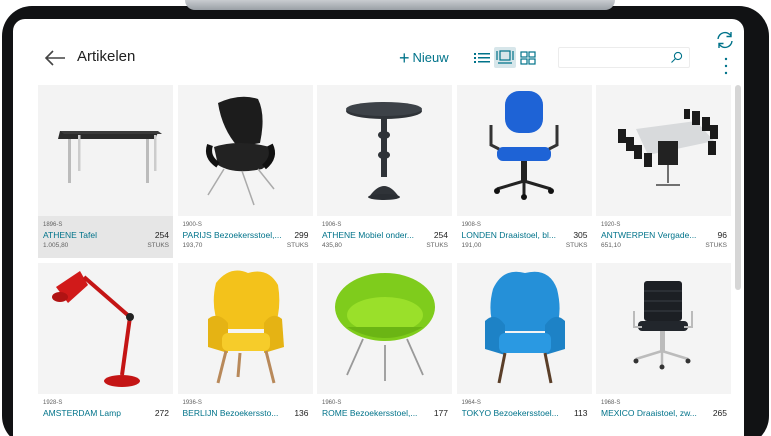 The image size is (771, 436). Describe the element at coordinates (738, 187) in the screenshot. I see `vertical-scrollbar` at that location.